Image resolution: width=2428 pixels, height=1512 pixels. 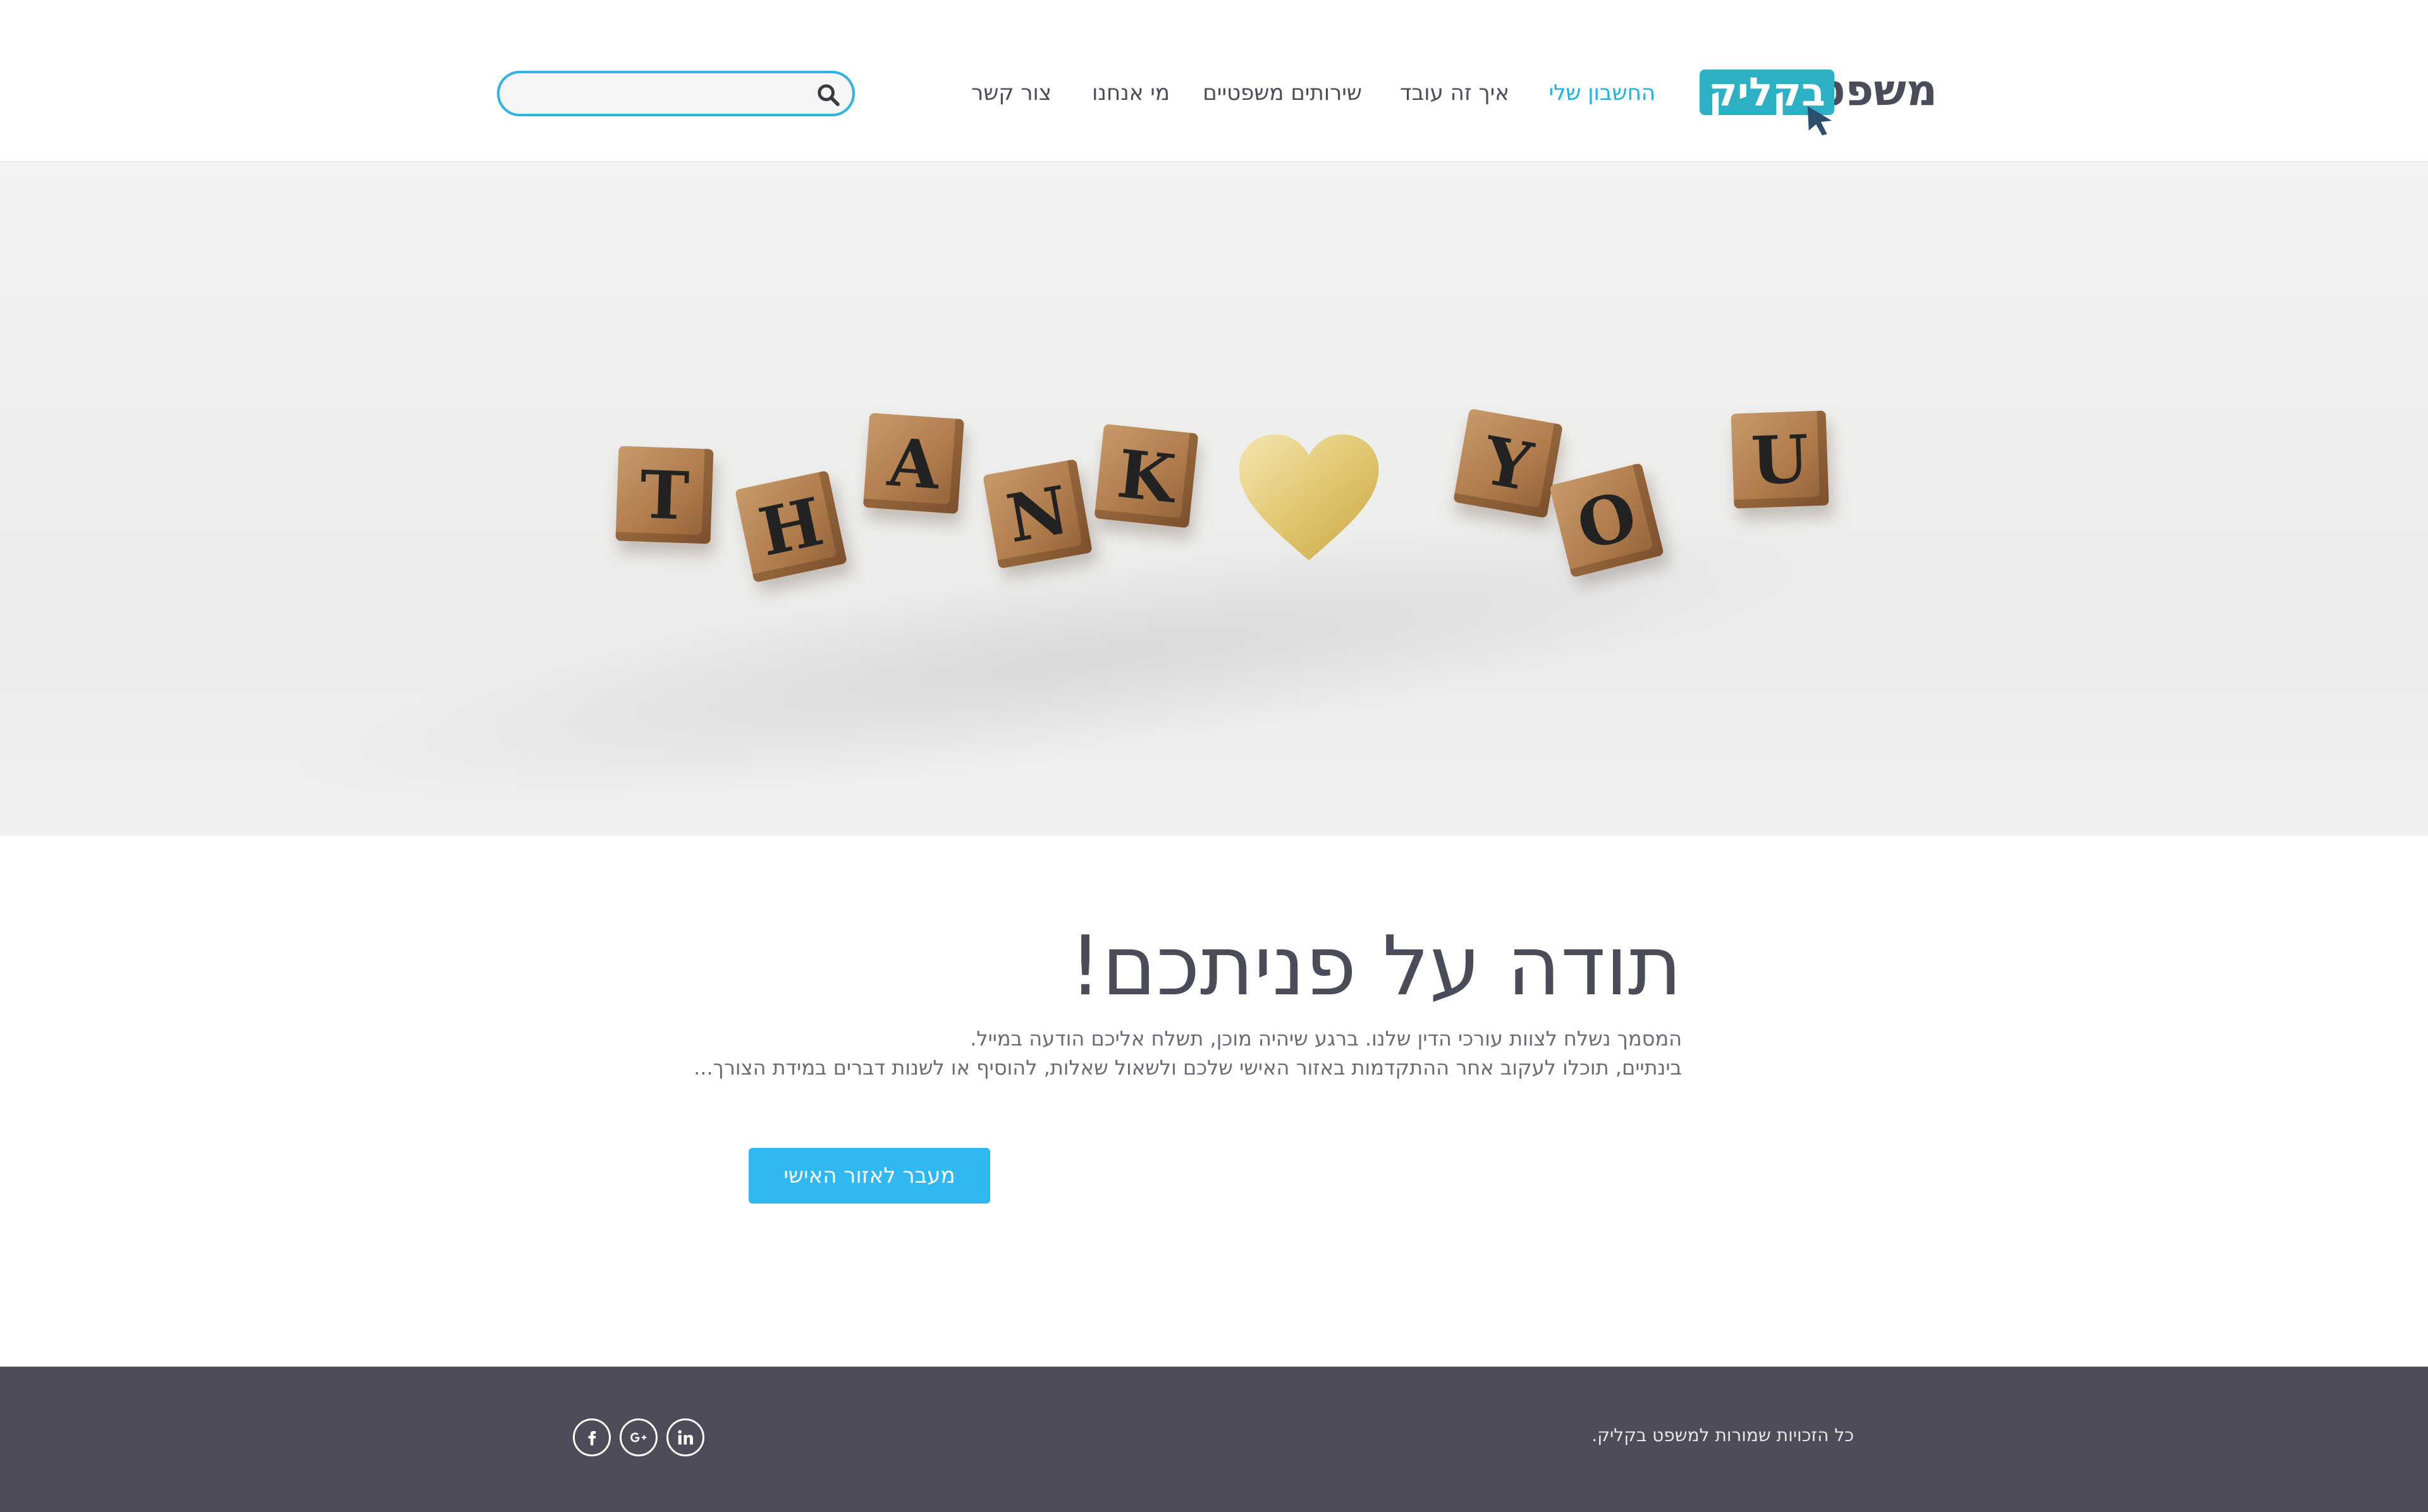 What do you see at coordinates (685, 1437) in the screenshot?
I see `linkedin-icon` at bounding box center [685, 1437].